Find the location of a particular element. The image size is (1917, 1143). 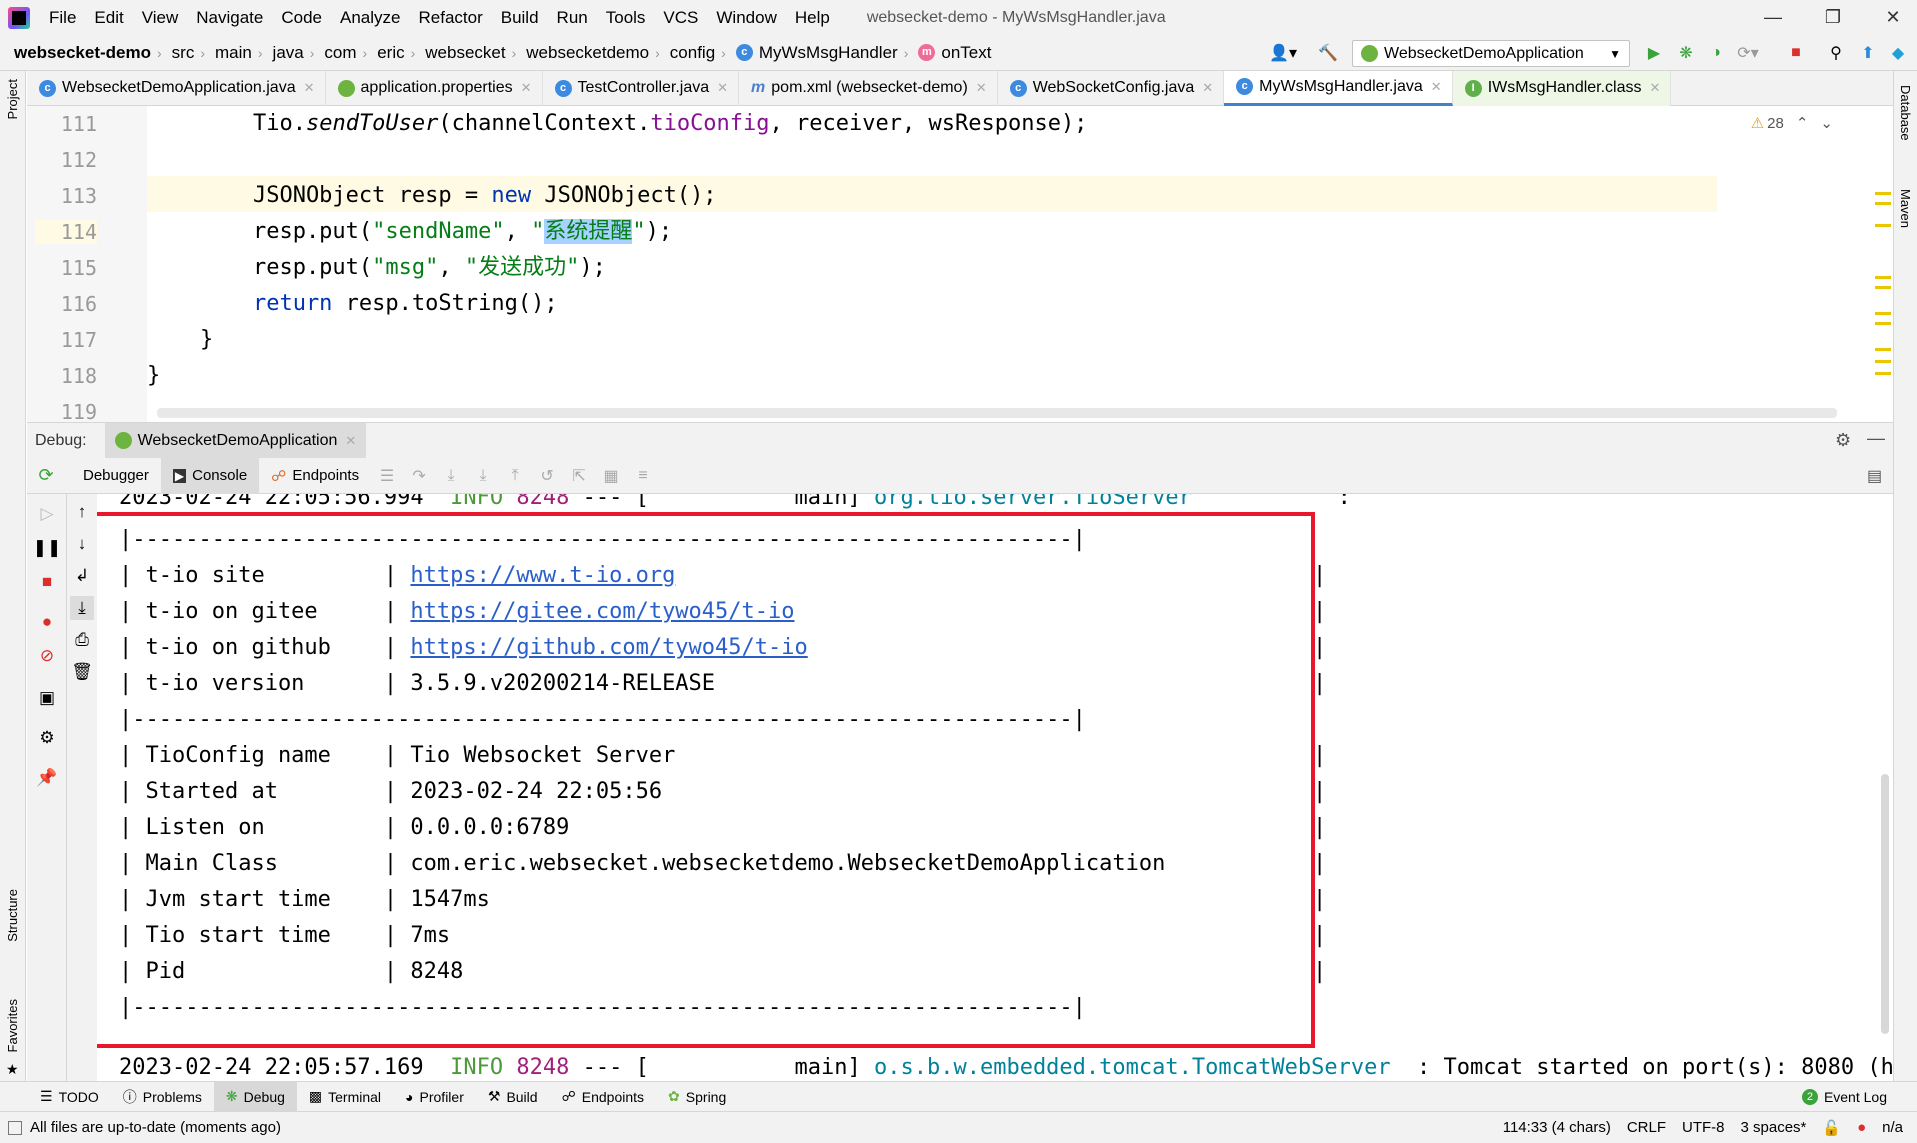

evaluate-expression-icon: ▦ is located at coordinates (611, 476).